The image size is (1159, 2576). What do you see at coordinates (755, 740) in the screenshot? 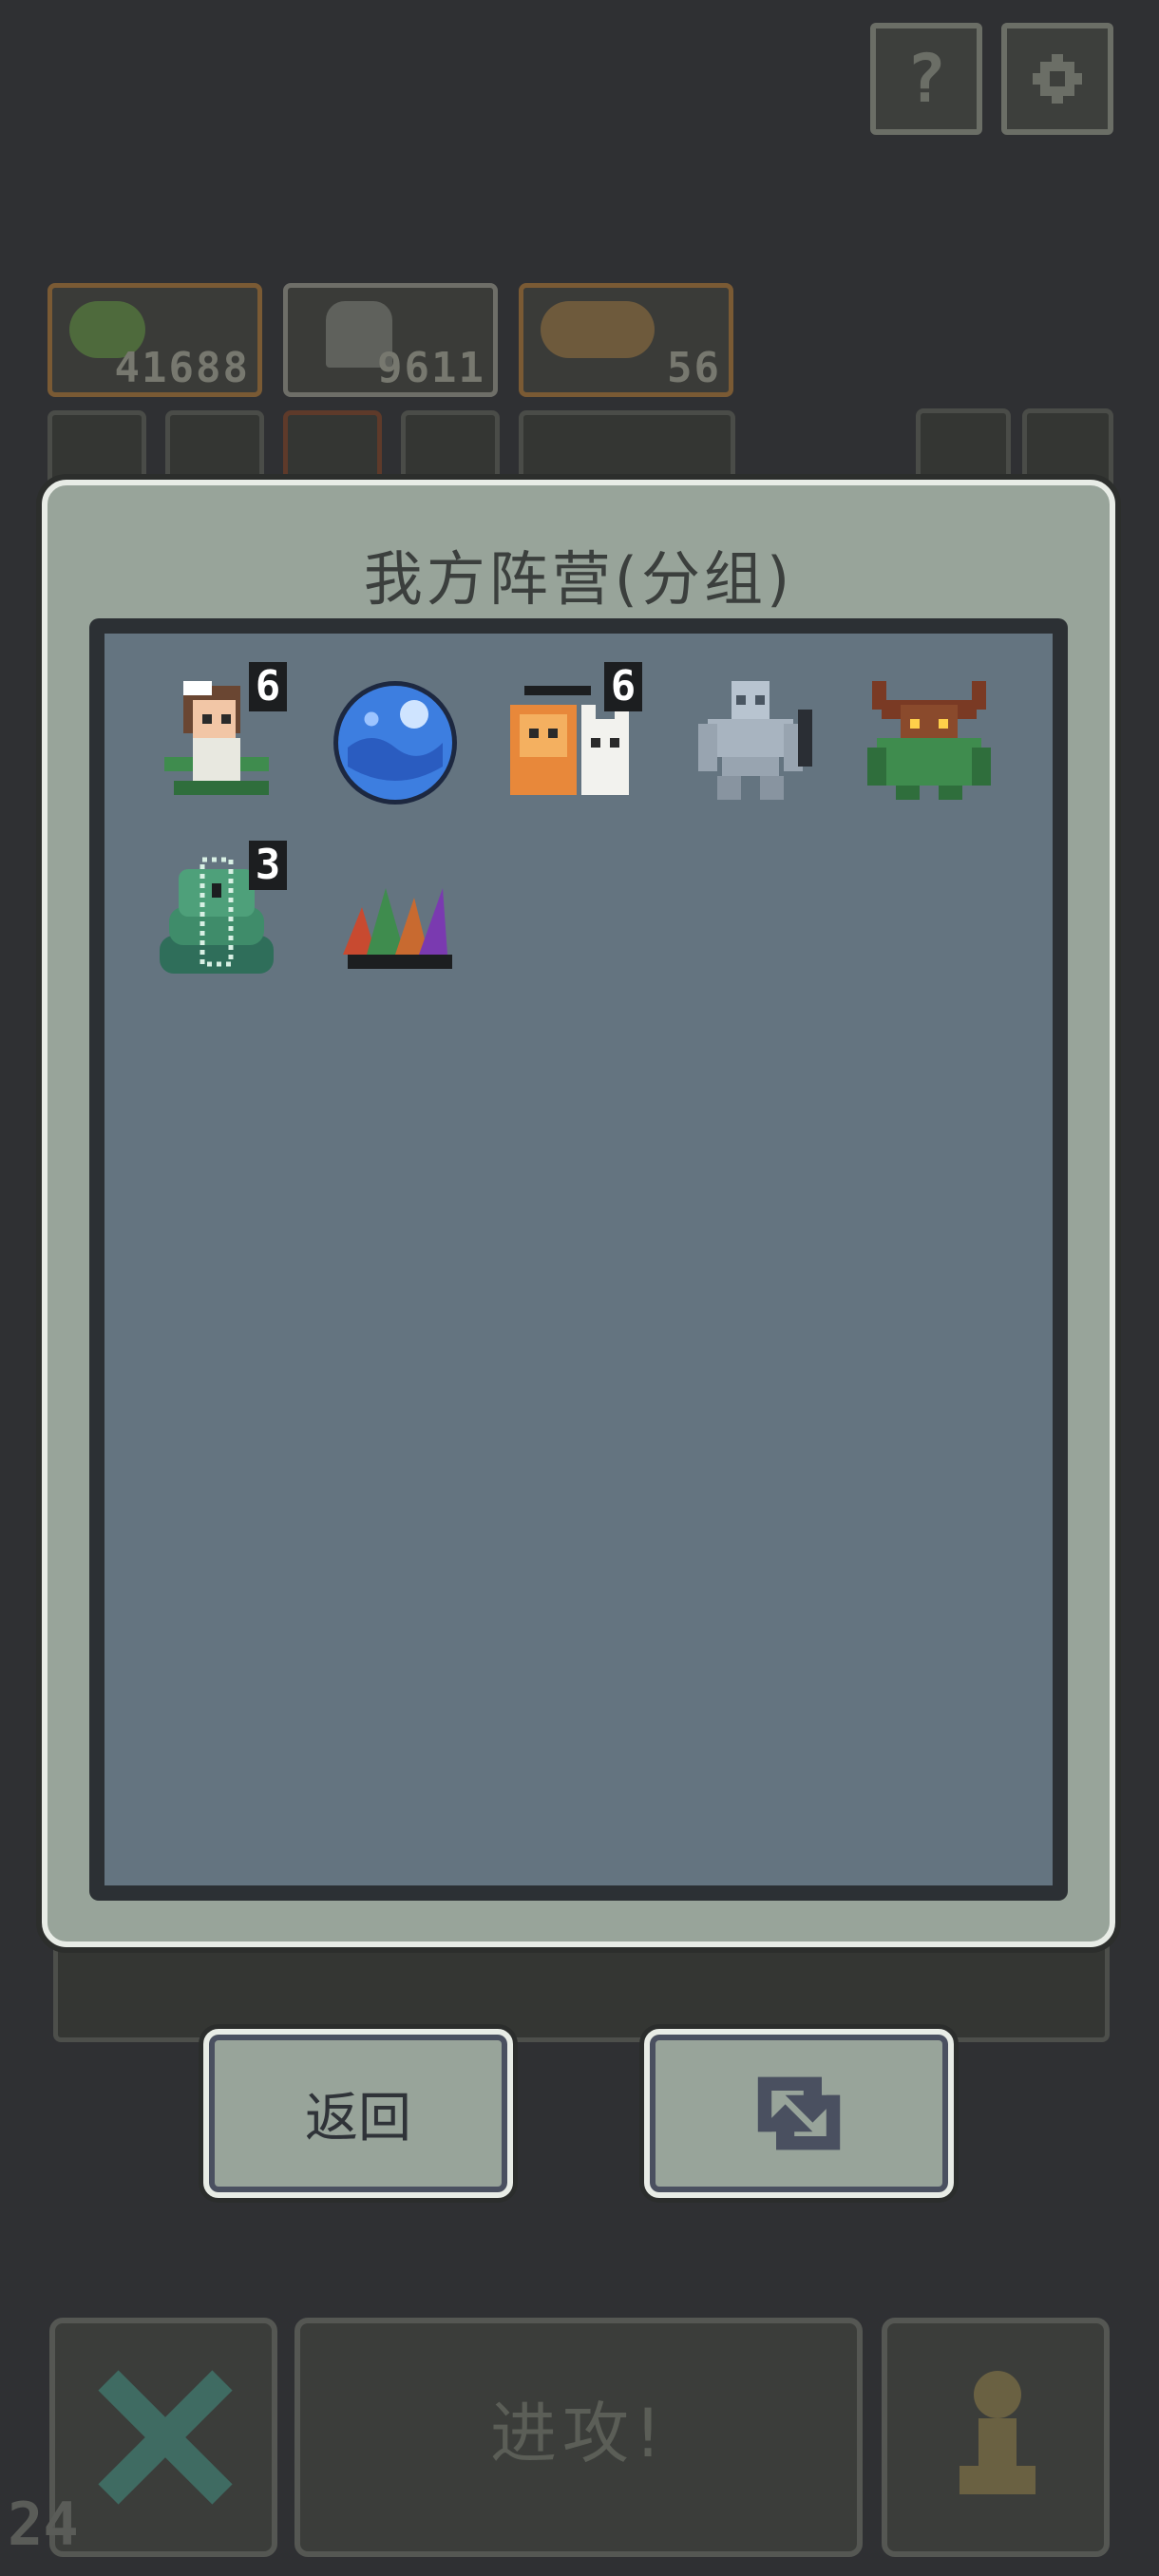
I see `stone-golem-icon` at bounding box center [755, 740].